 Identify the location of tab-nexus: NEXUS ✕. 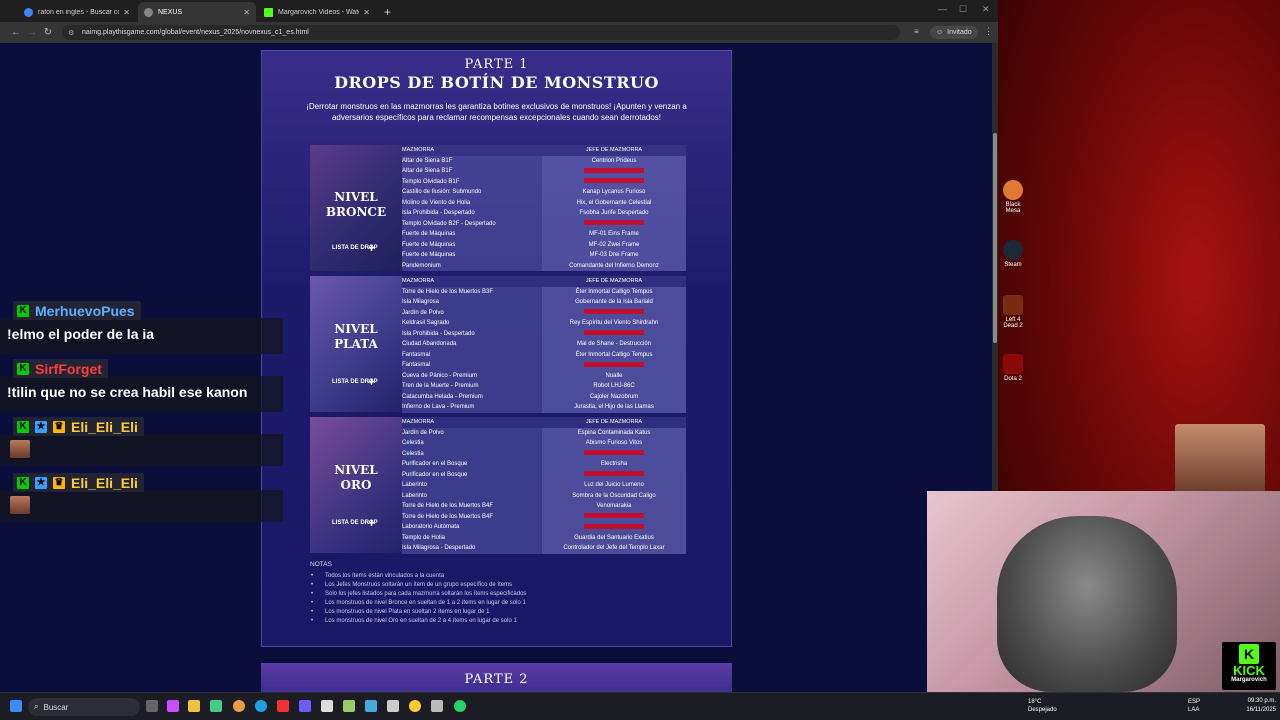
(197, 12).